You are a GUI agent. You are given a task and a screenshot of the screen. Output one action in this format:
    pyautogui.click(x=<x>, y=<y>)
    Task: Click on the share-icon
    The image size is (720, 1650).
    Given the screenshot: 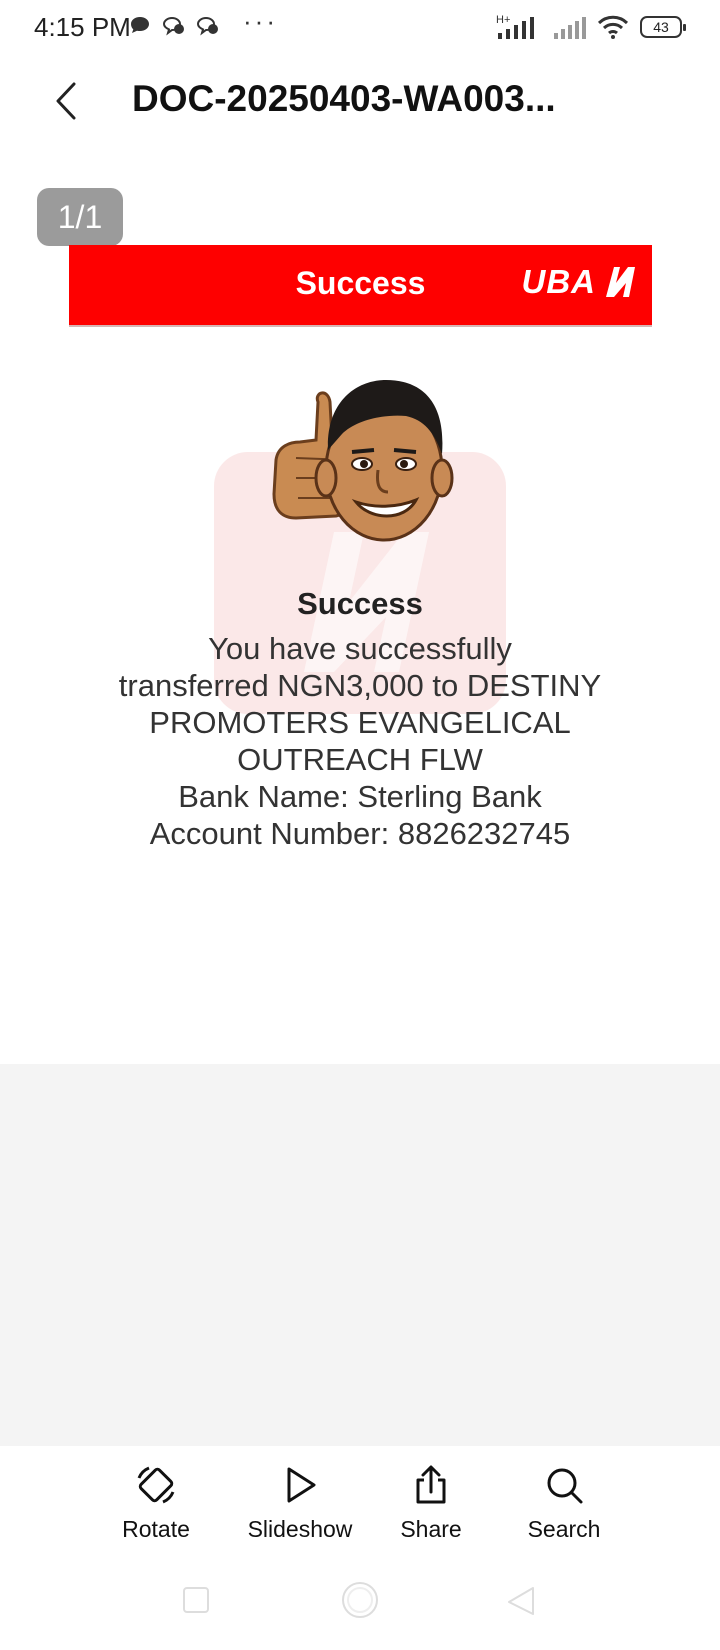 What is the action you would take?
    pyautogui.click(x=431, y=1484)
    